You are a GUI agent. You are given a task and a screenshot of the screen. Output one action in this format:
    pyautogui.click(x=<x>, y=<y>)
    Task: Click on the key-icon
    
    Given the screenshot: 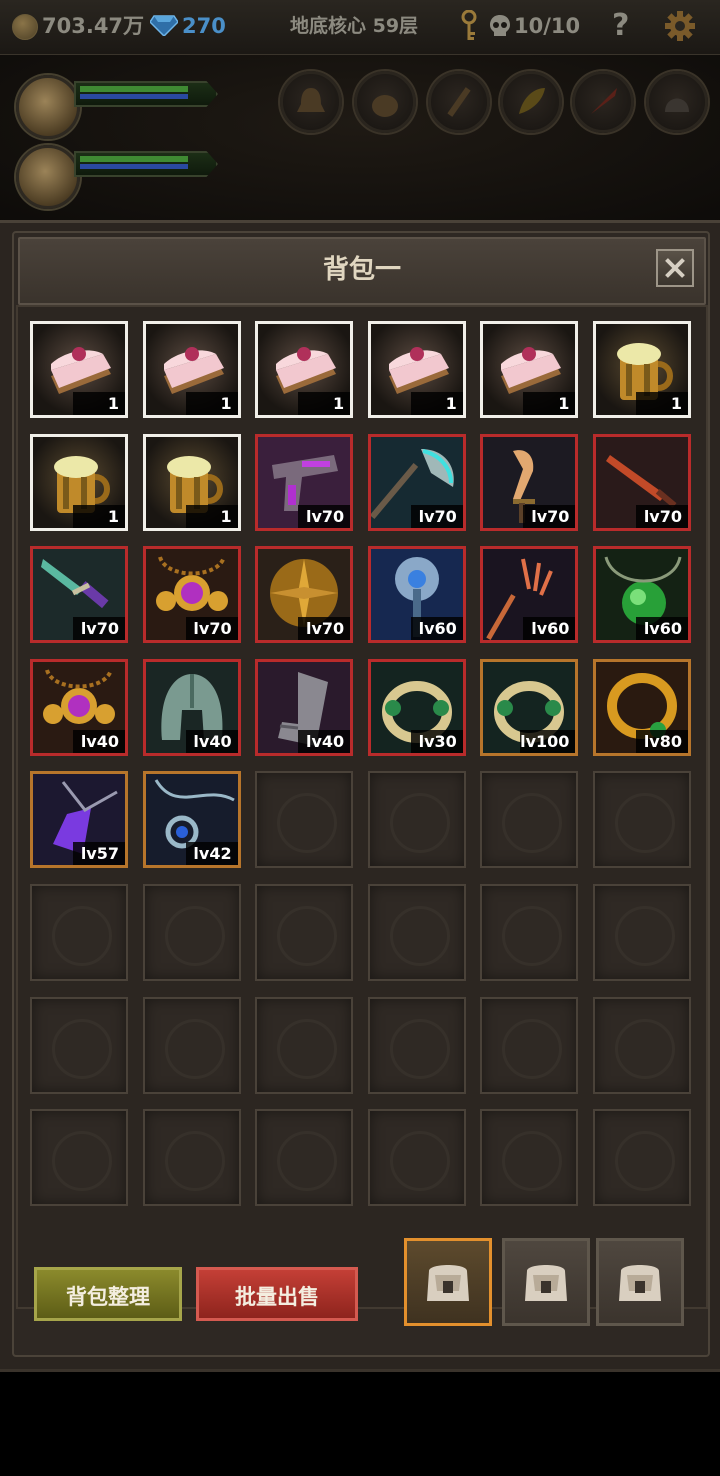 What is the action you would take?
    pyautogui.click(x=469, y=26)
    